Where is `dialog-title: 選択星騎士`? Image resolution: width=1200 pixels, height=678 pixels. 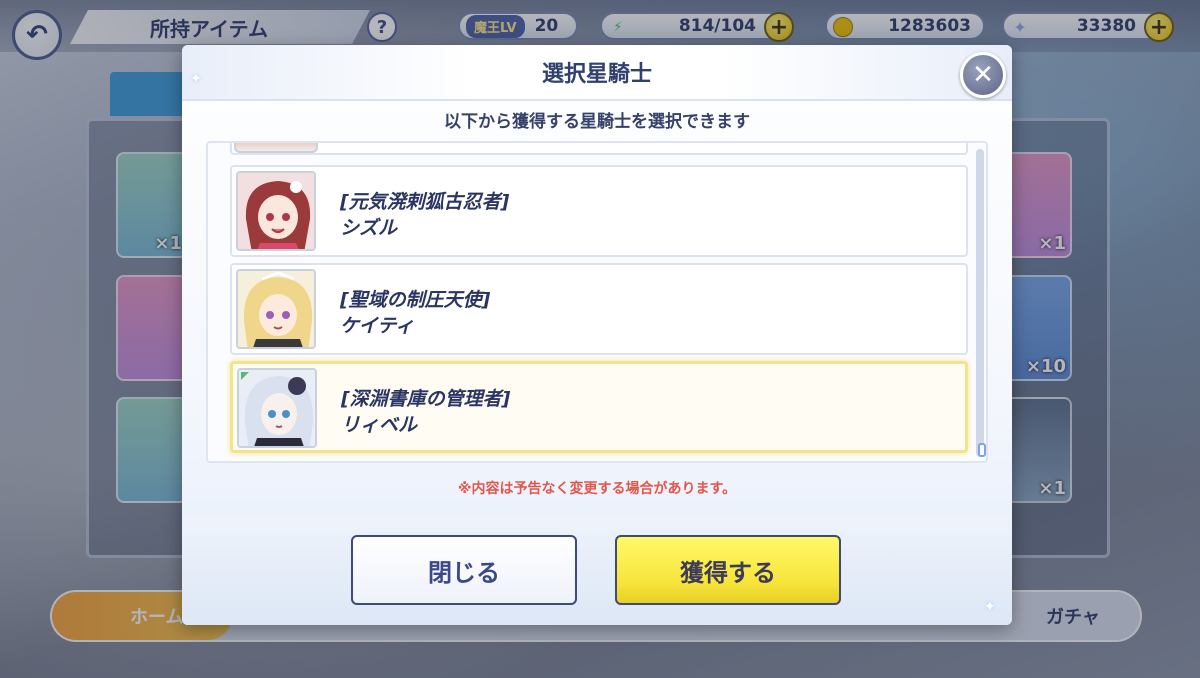 dialog-title: 選択星騎士 is located at coordinates (596, 74).